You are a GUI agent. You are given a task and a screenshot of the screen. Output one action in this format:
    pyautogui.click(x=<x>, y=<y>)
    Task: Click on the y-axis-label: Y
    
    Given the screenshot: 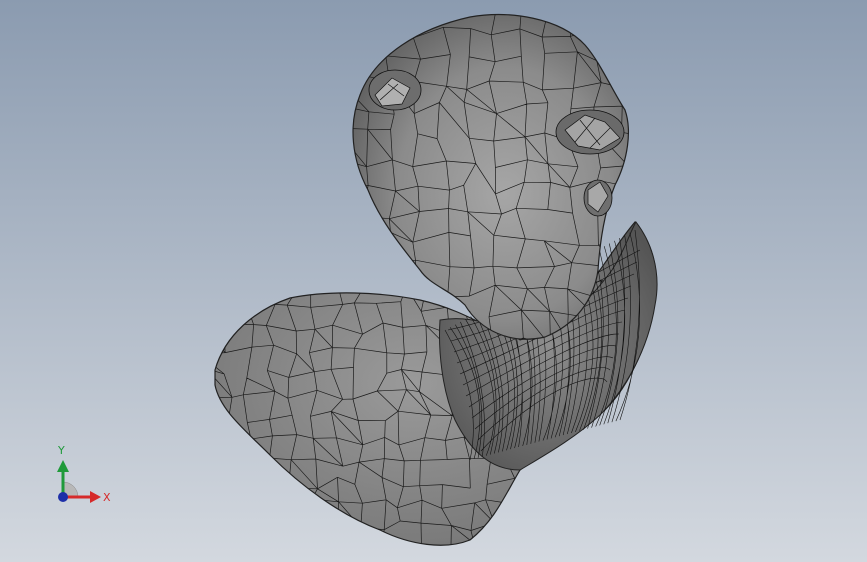 What is the action you would take?
    pyautogui.click(x=61, y=450)
    